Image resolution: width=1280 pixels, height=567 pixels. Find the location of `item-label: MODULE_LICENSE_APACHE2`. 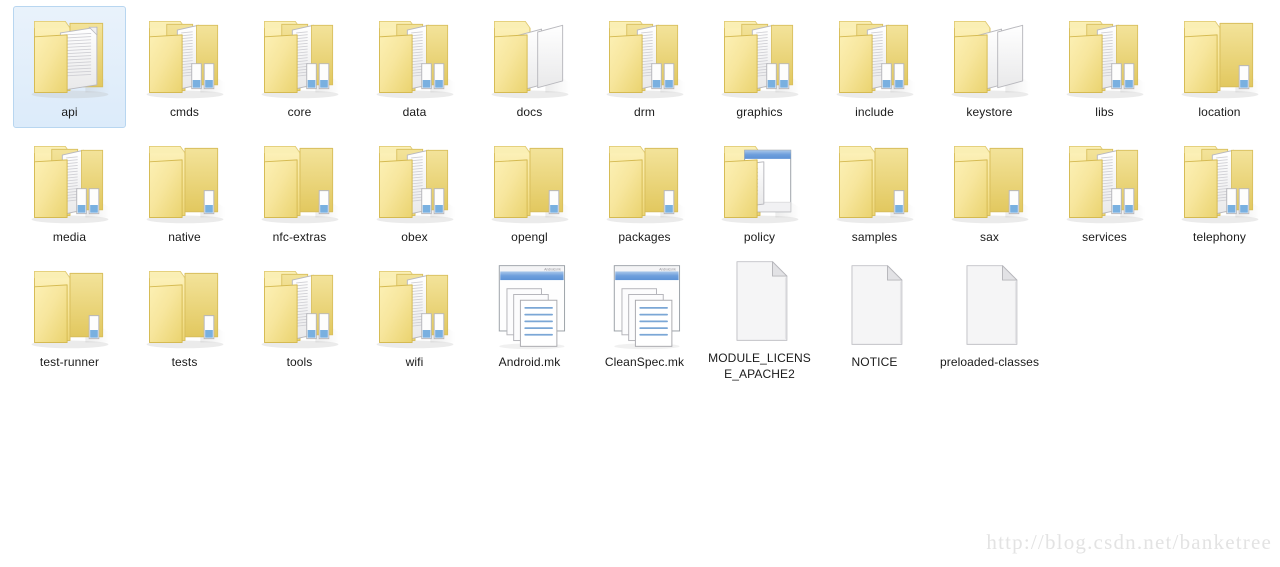

item-label: MODULE_LICENSE_APACHE2 is located at coordinates (759, 366).